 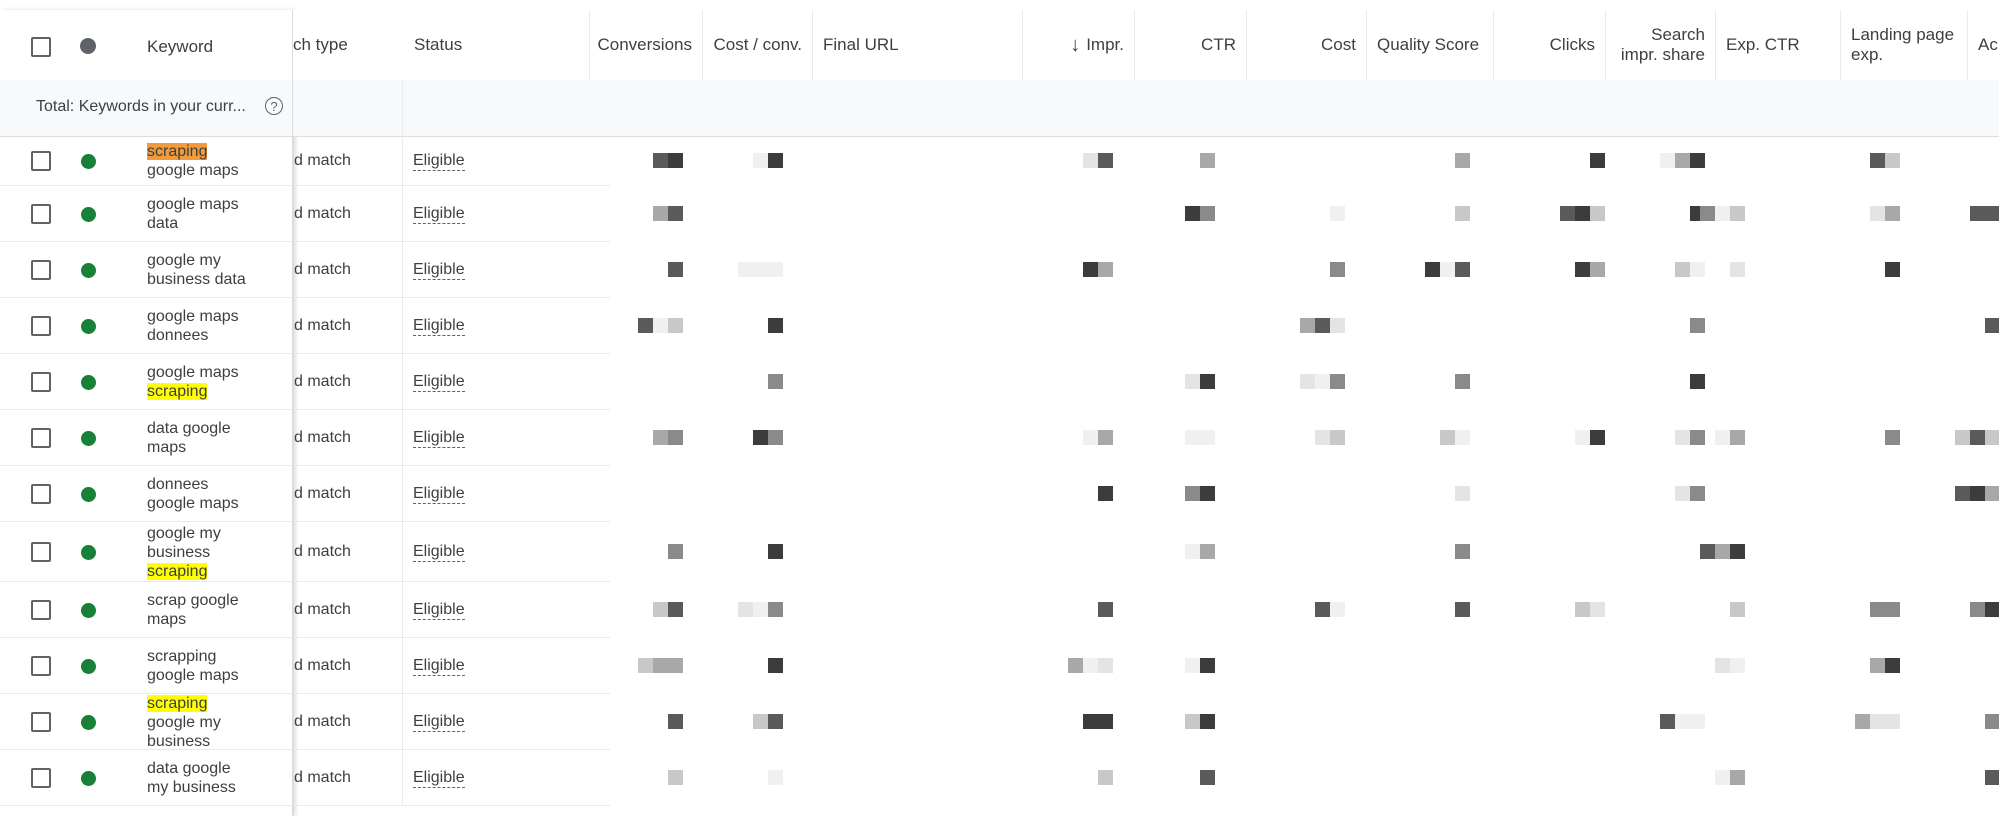 What do you see at coordinates (207, 722) in the screenshot?
I see `keyword-text: scraping google my business` at bounding box center [207, 722].